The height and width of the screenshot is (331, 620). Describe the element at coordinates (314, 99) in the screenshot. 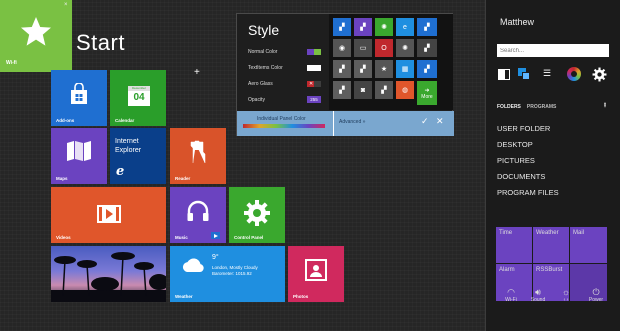

I see `opacity-value: 255` at that location.